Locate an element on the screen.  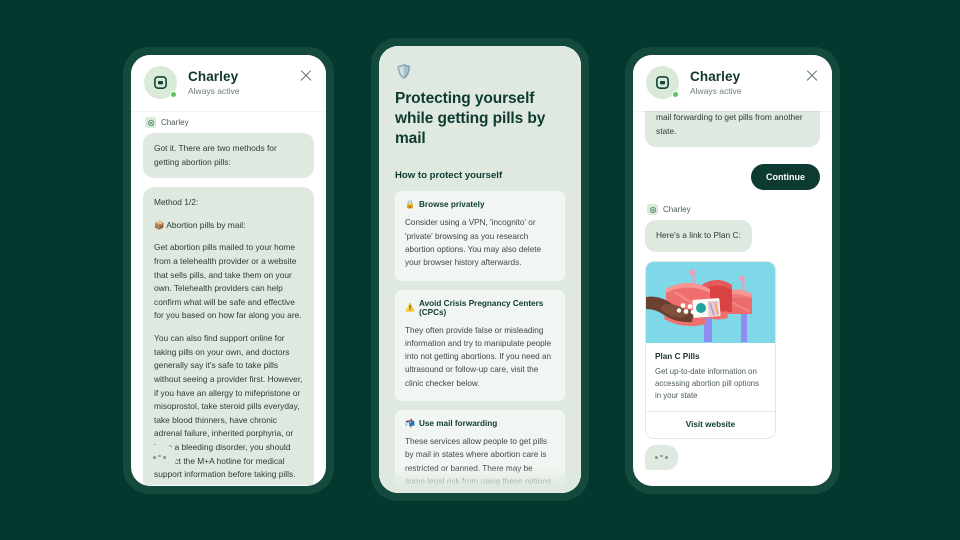
message-bubble: Here's a link to Plan C: is located at coordinates (698, 236).